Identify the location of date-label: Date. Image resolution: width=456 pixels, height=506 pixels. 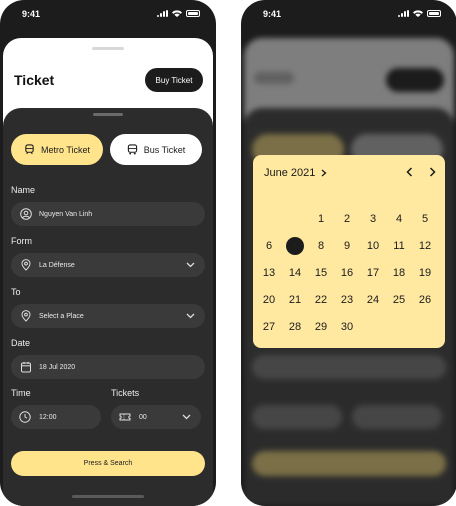
(21, 343).